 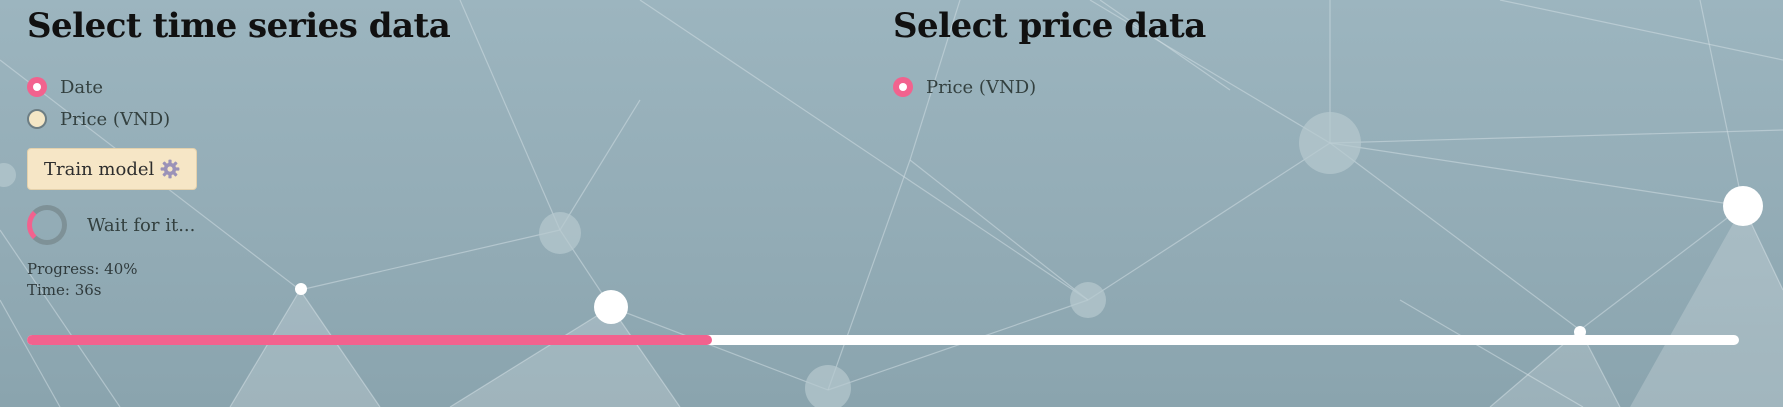 What do you see at coordinates (239, 26) in the screenshot?
I see `time-series-title: Select time series data` at bounding box center [239, 26].